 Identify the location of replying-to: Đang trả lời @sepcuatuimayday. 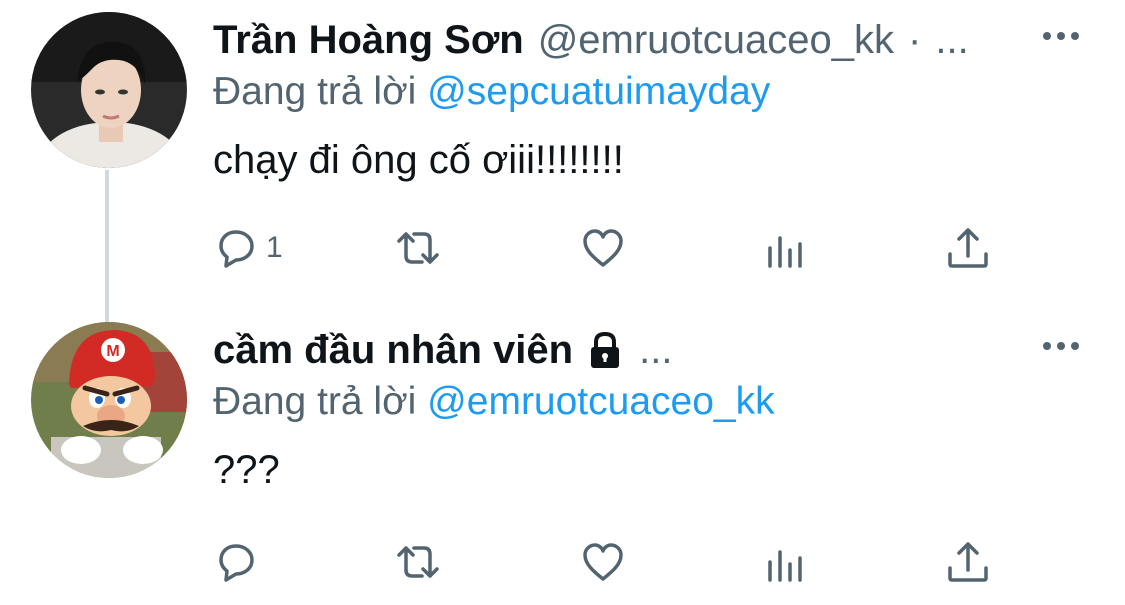
(491, 94).